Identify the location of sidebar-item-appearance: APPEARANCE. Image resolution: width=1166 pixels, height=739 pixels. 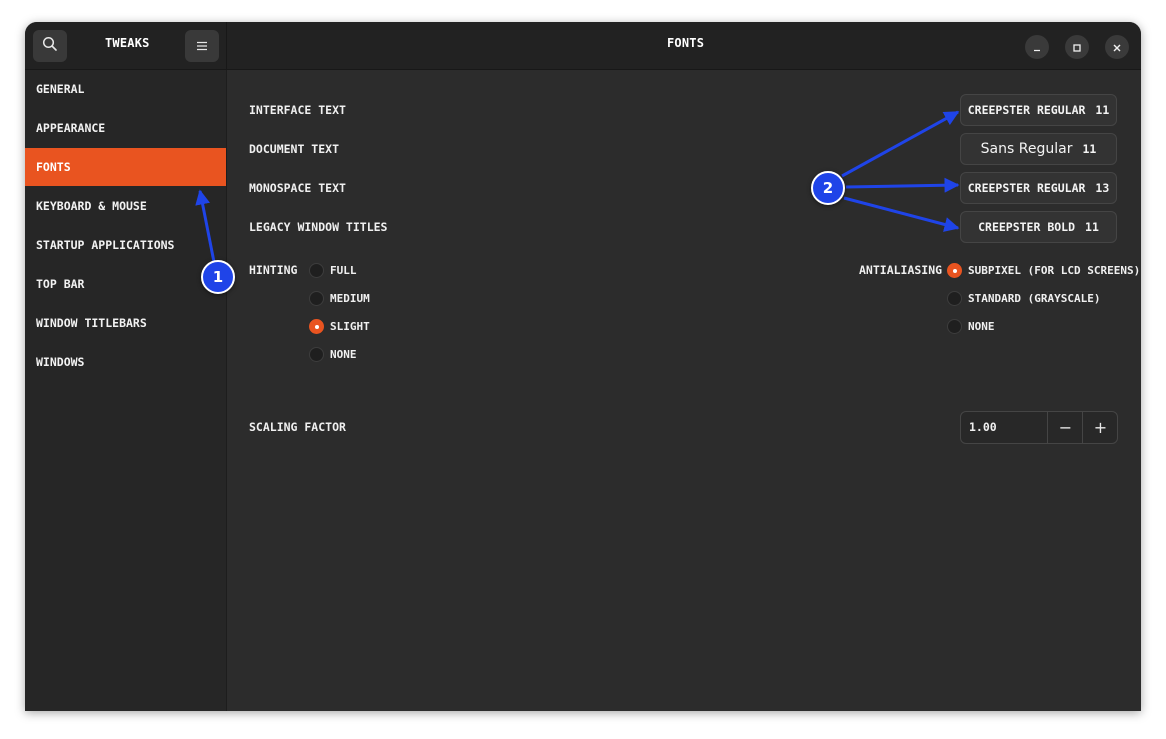
(125, 128).